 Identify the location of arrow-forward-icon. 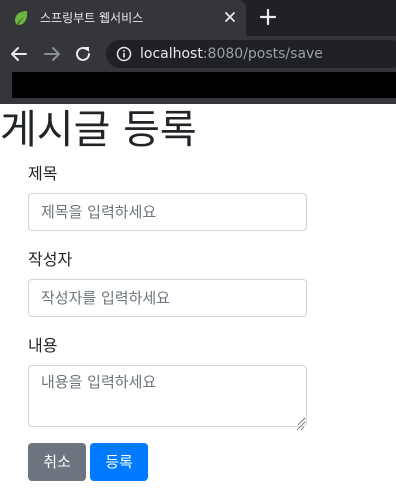
(52, 54).